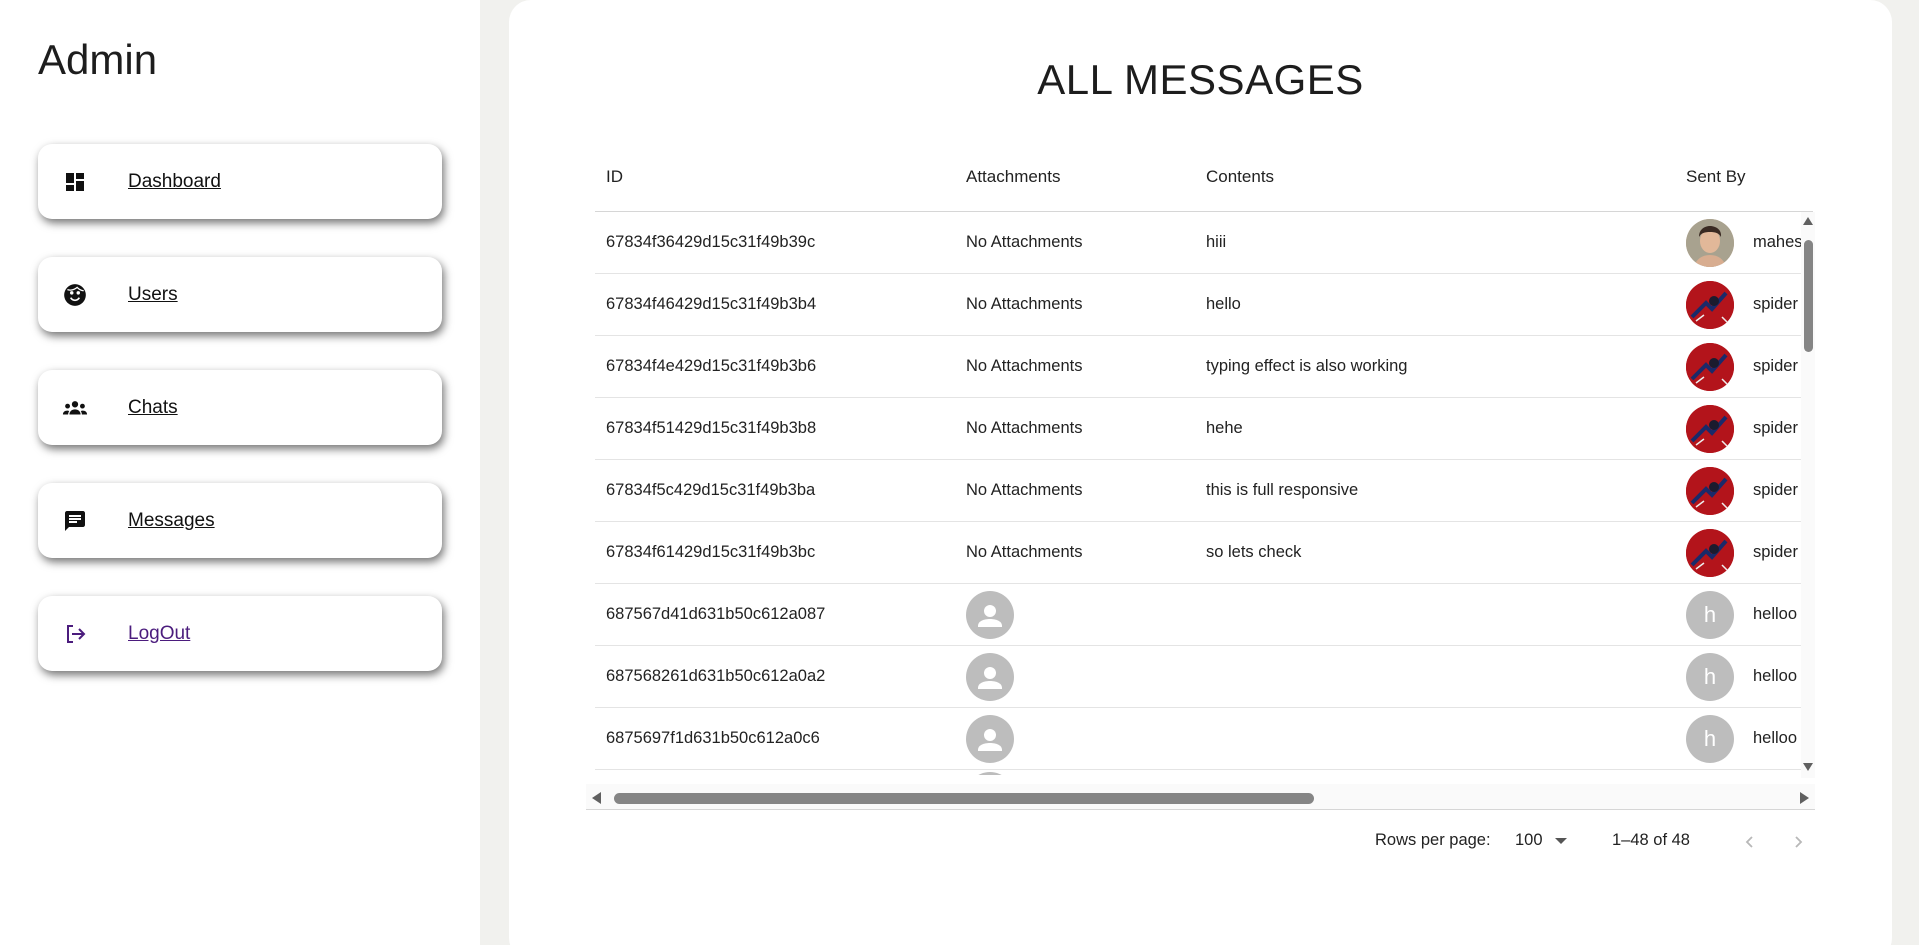 The width and height of the screenshot is (1919, 945). What do you see at coordinates (711, 304) in the screenshot?
I see `cell-id: 67834f46429d15c31f49b3b4` at bounding box center [711, 304].